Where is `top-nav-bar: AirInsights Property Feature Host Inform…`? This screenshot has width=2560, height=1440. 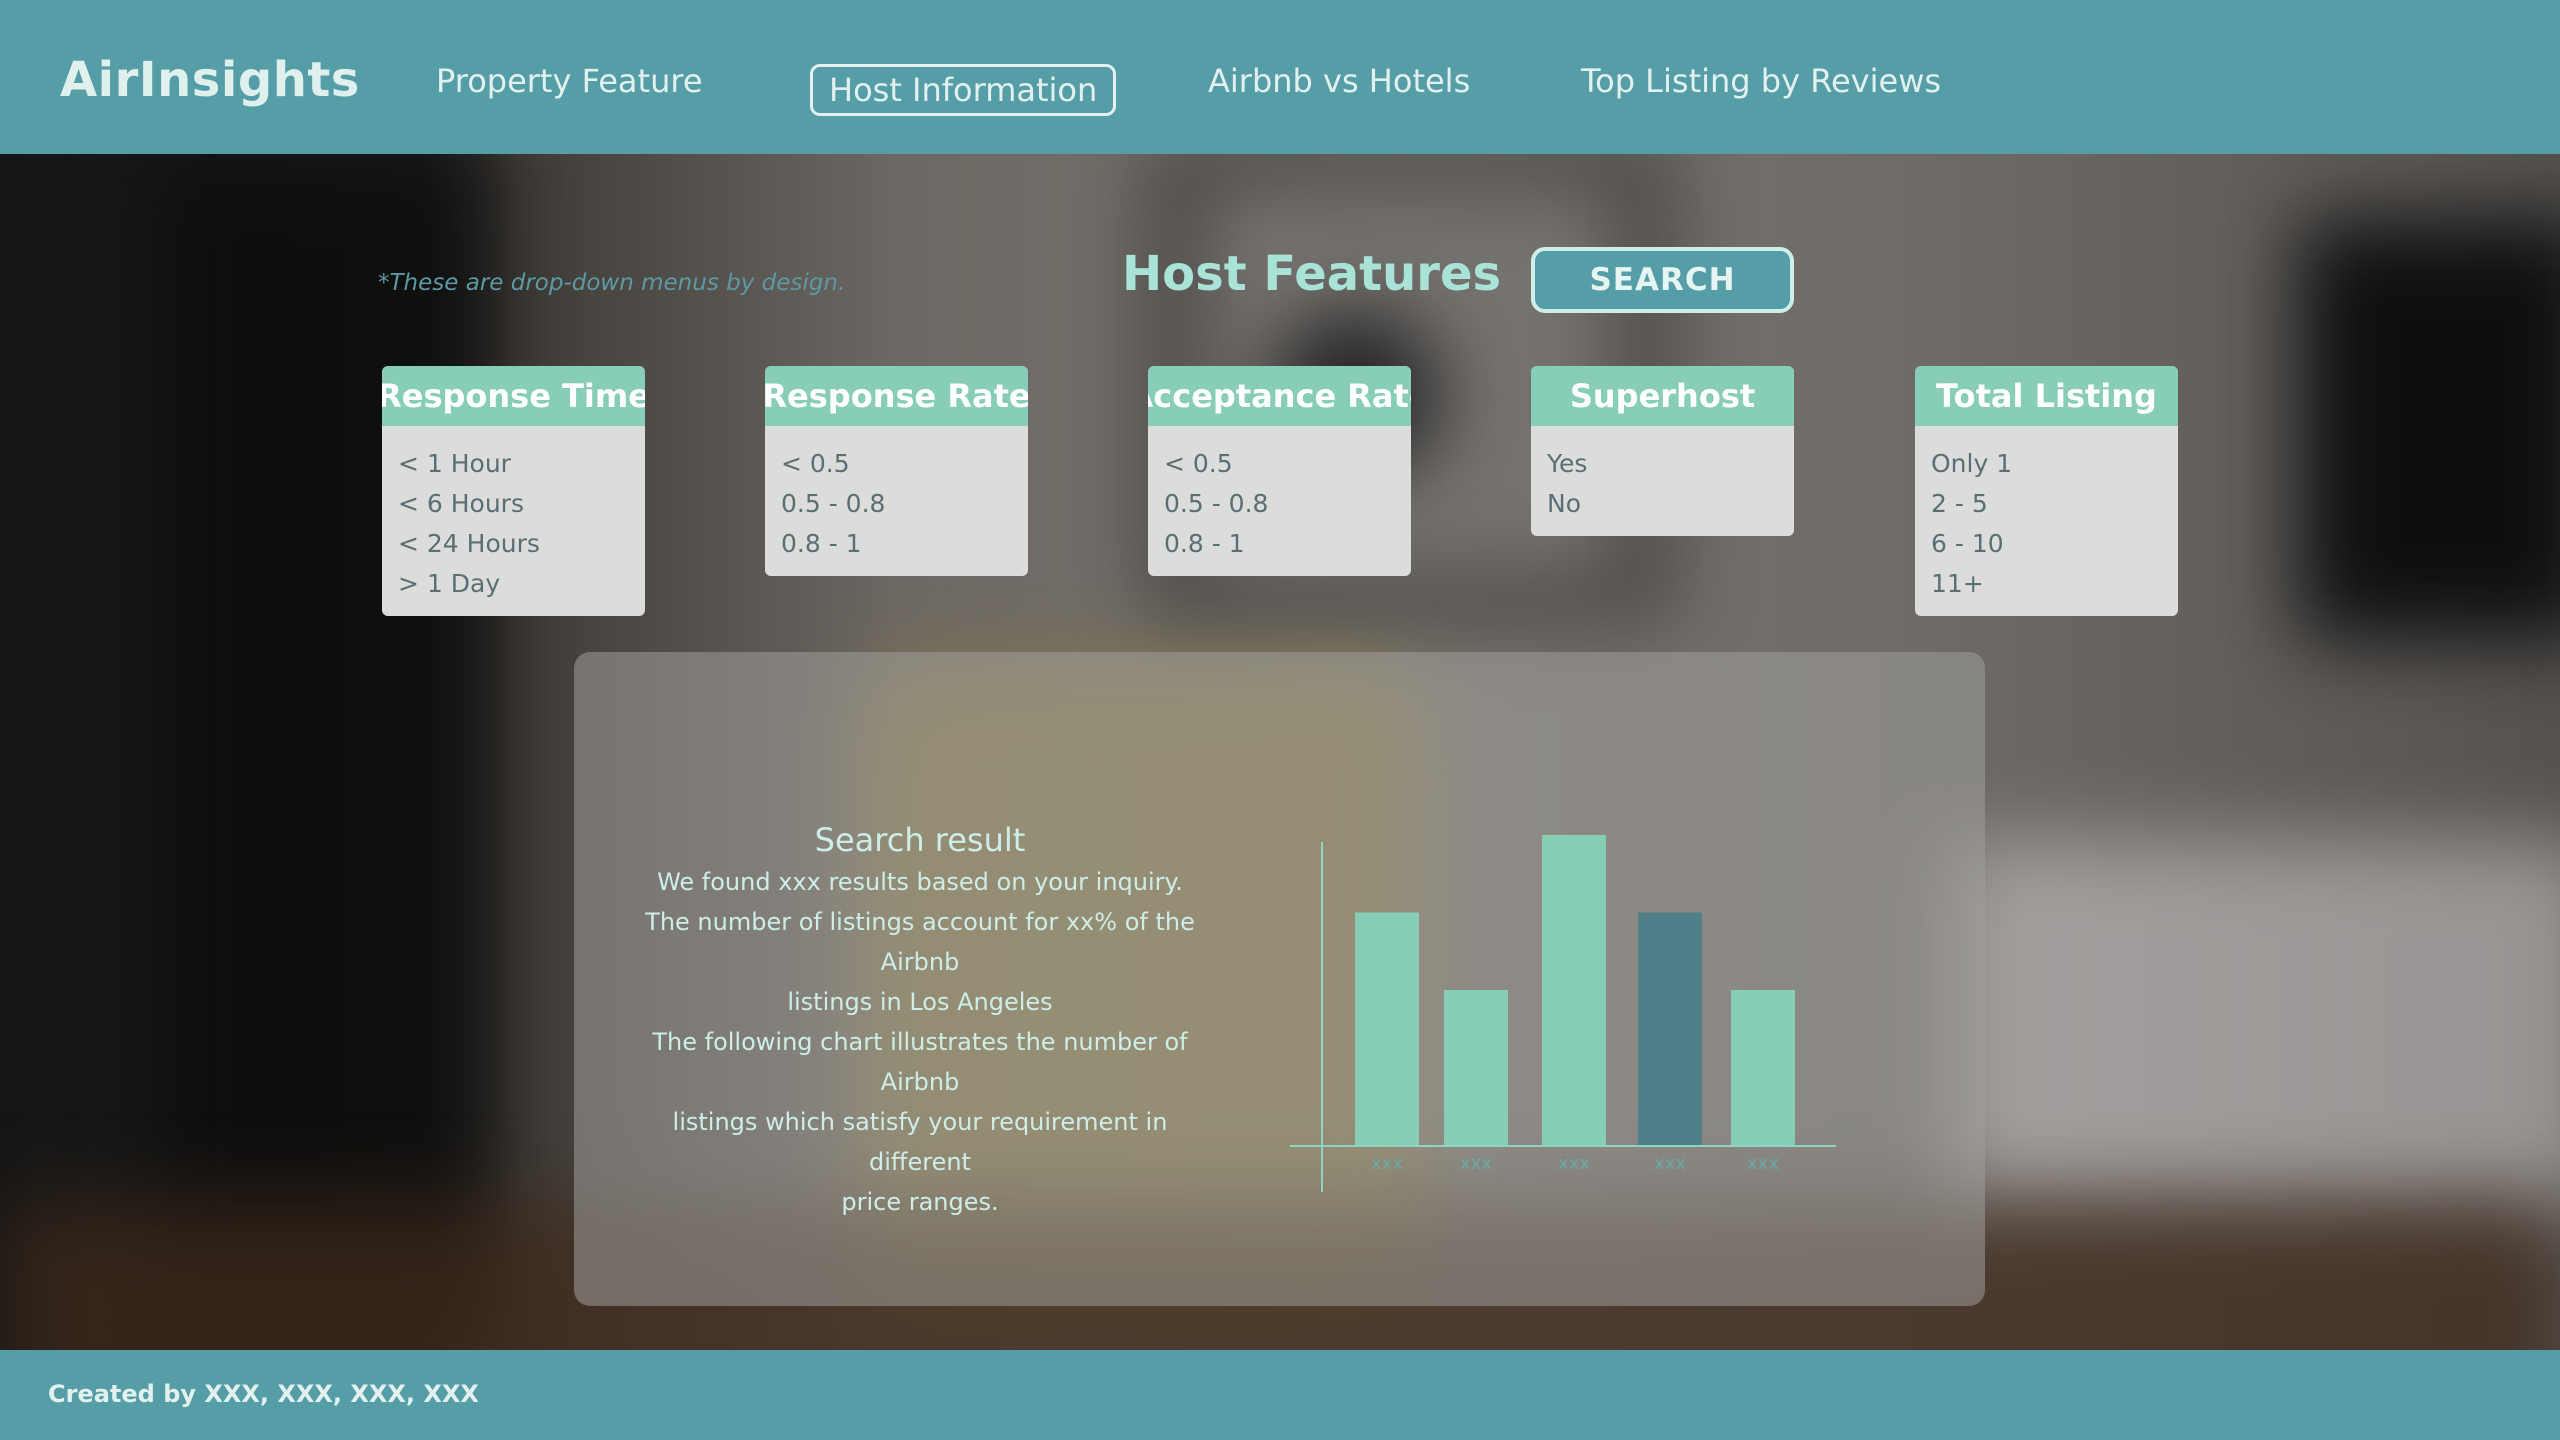
top-nav-bar: AirInsights Property Feature Host Inform… is located at coordinates (1280, 77).